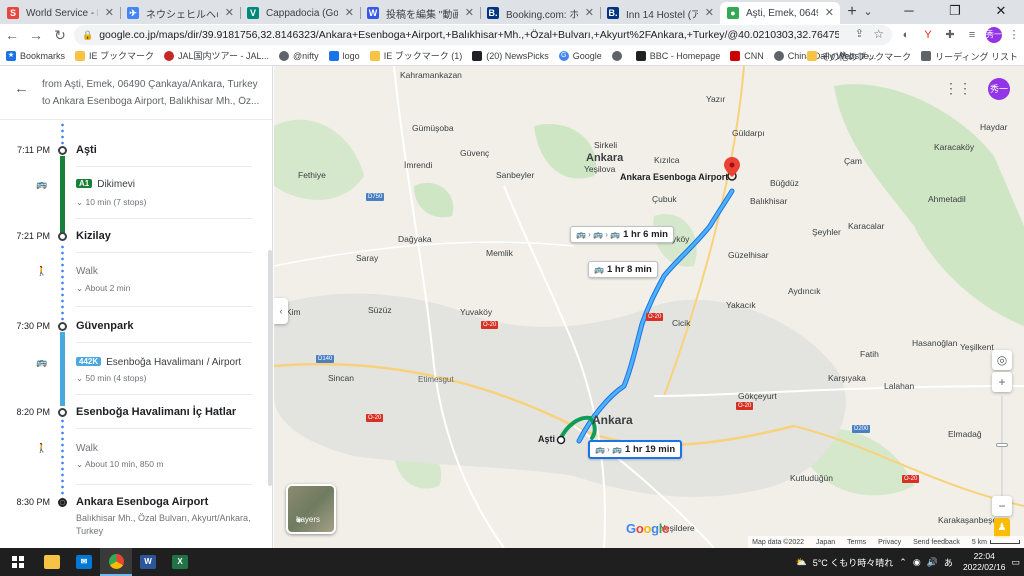  What do you see at coordinates (999, 89) in the screenshot?
I see `account-avatar: 秀一` at bounding box center [999, 89].